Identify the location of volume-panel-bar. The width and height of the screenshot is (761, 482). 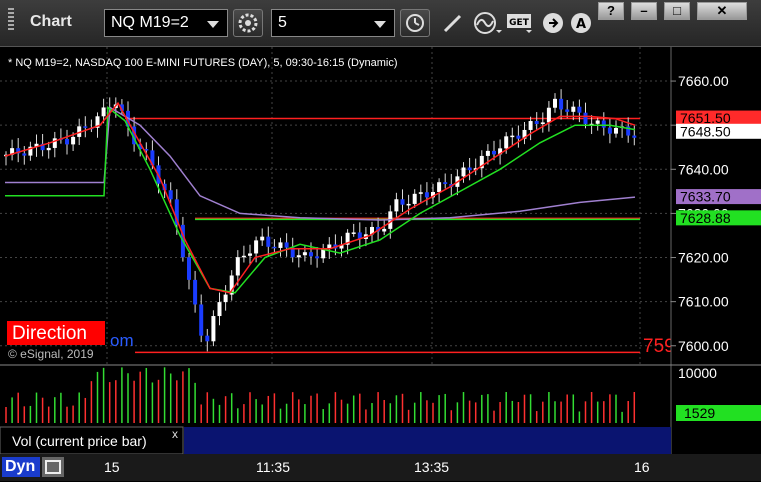
(427, 440).